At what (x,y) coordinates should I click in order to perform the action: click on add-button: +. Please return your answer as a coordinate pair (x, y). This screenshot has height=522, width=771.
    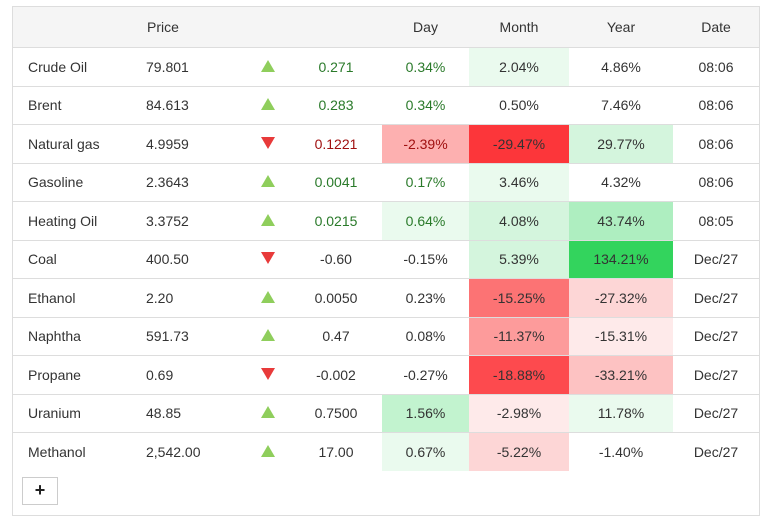
    Looking at the image, I should click on (40, 491).